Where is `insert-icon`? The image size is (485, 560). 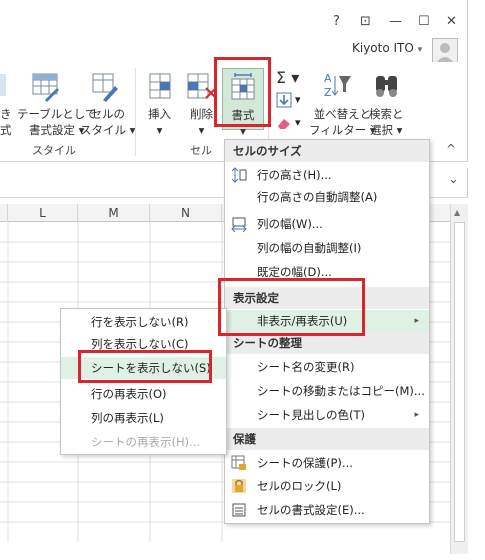 insert-icon is located at coordinates (160, 88).